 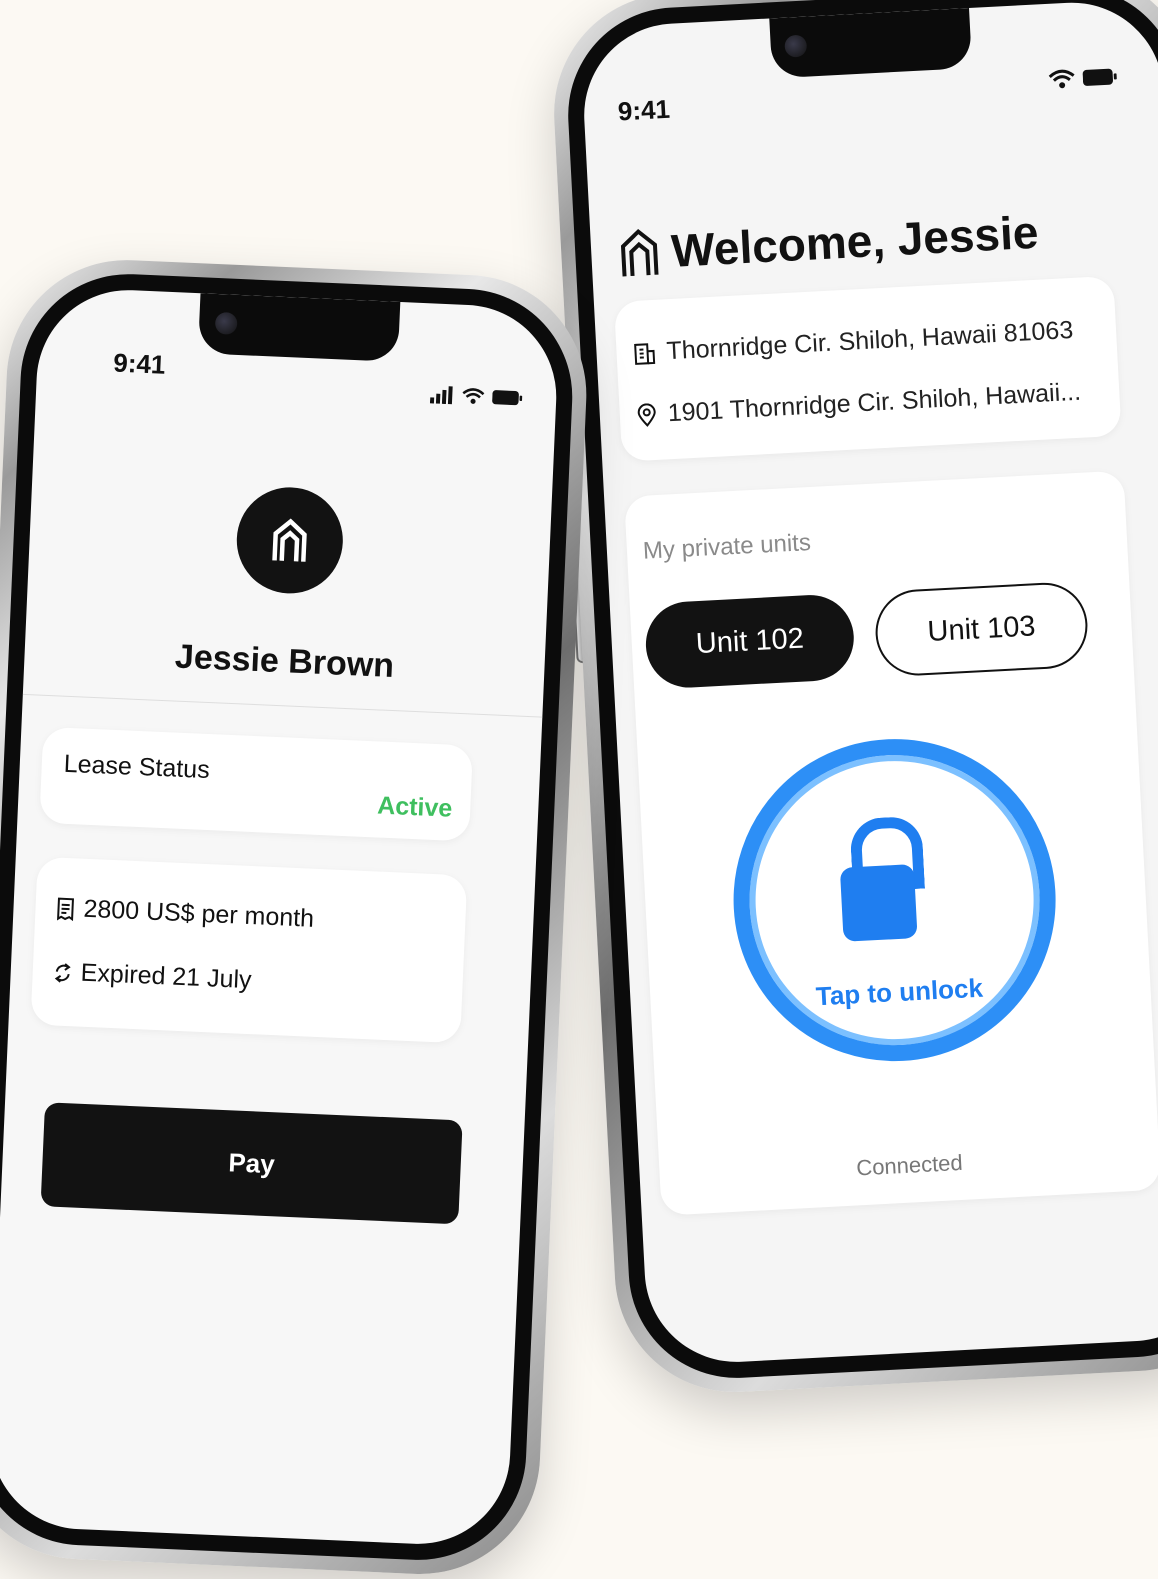 I want to click on refresh-icon, so click(x=62, y=972).